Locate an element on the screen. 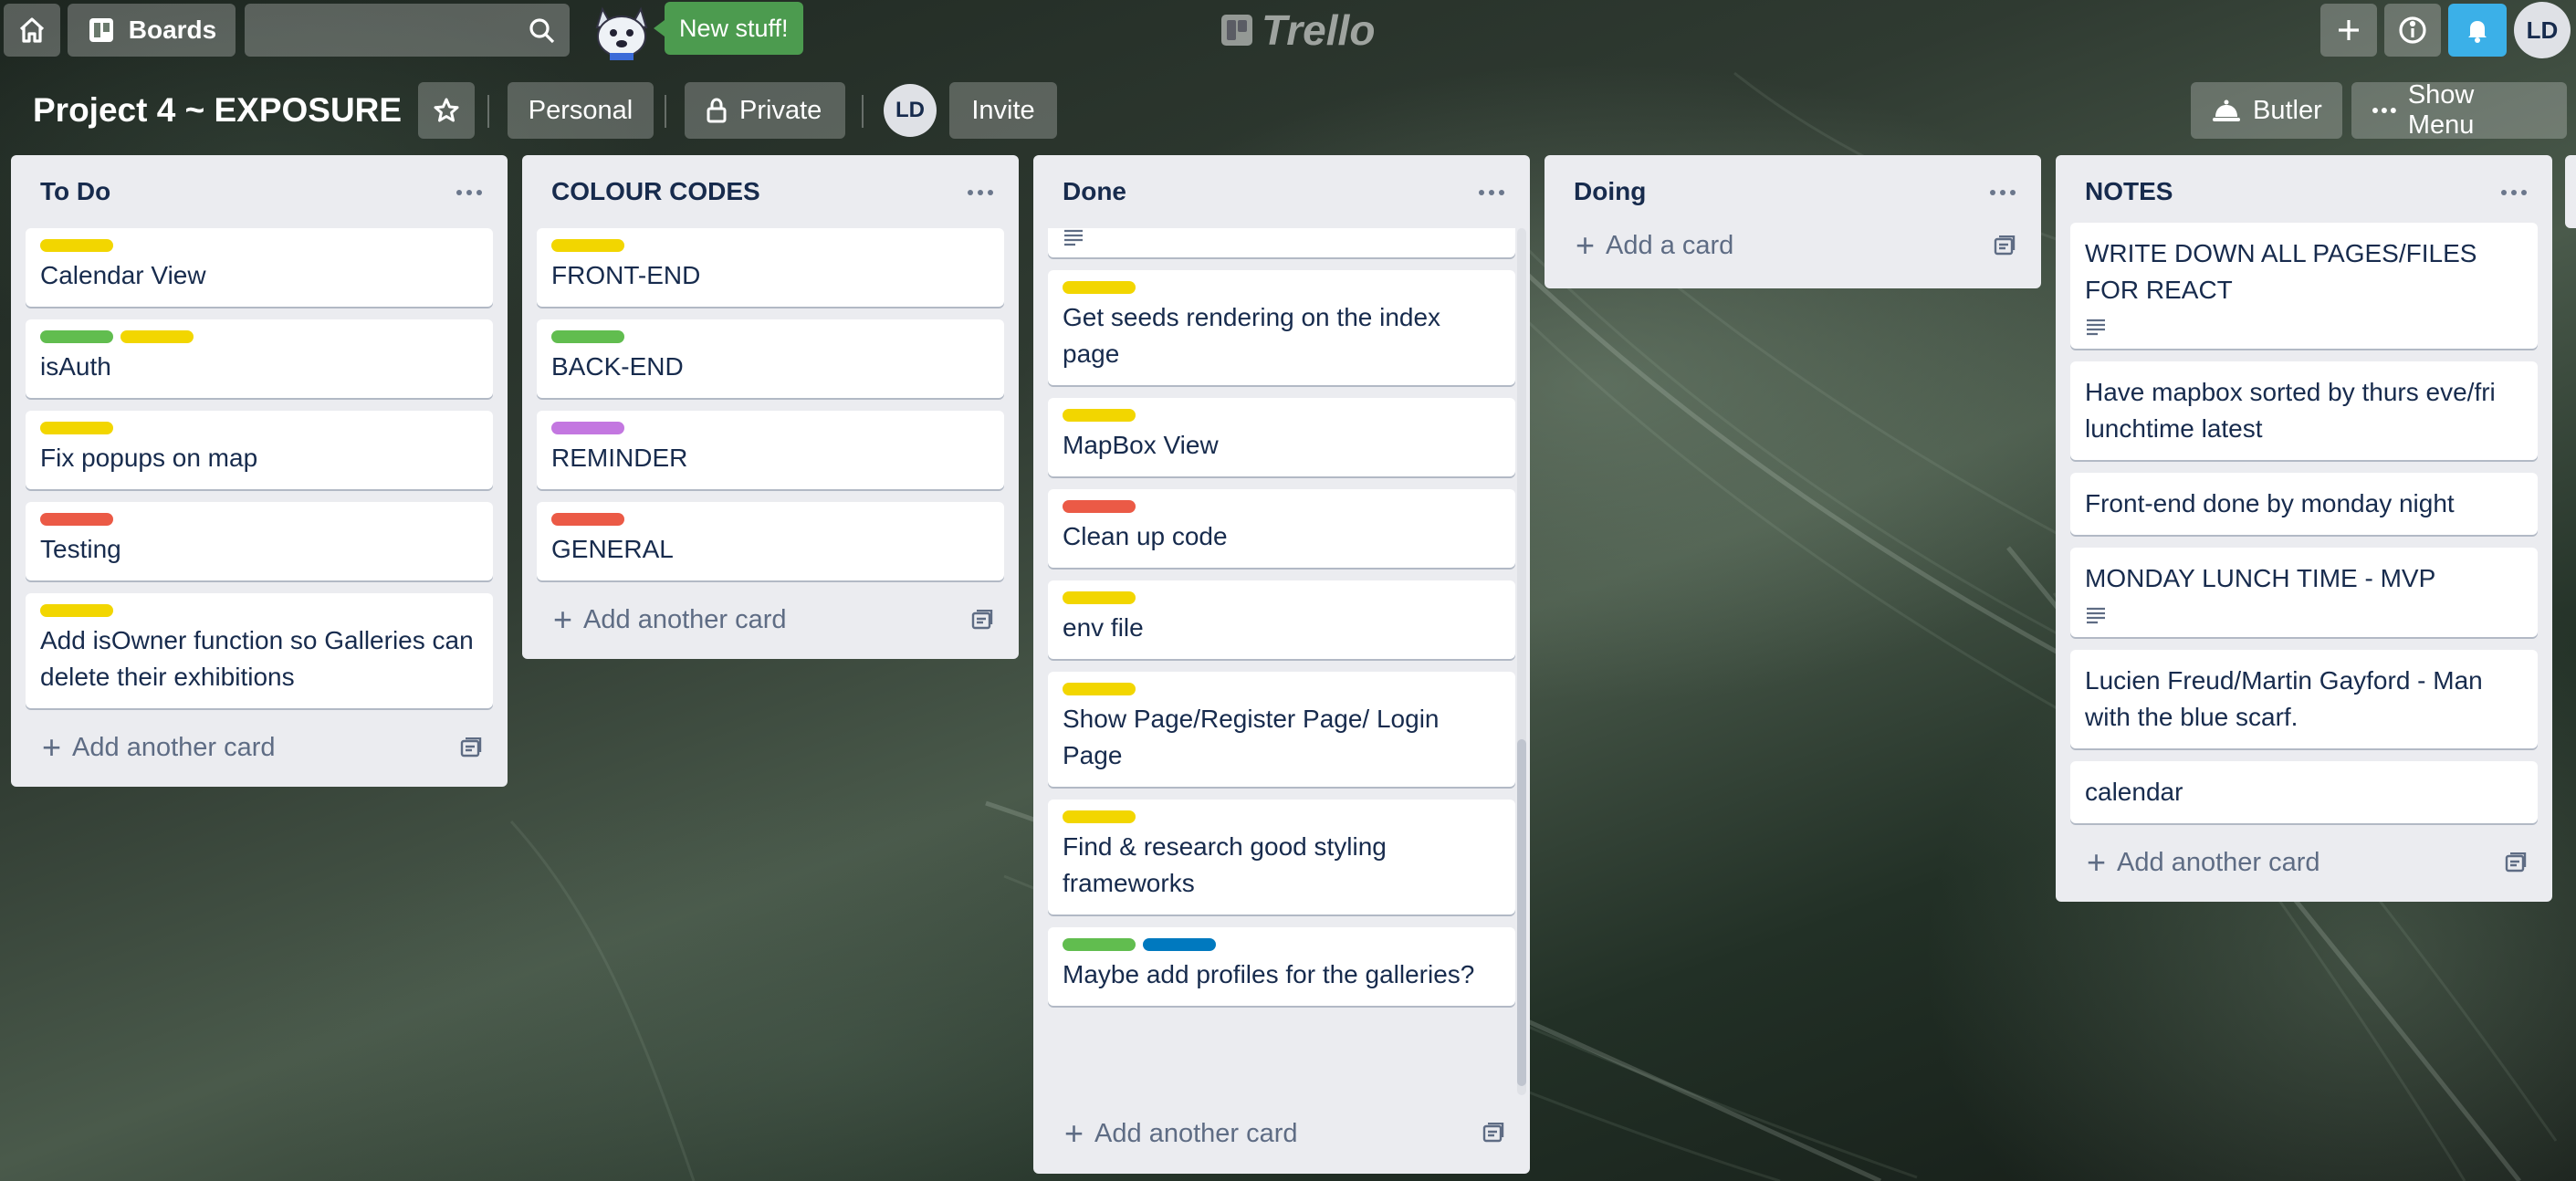 The height and width of the screenshot is (1181, 2576). card-title: Fix popups on map is located at coordinates (149, 458).